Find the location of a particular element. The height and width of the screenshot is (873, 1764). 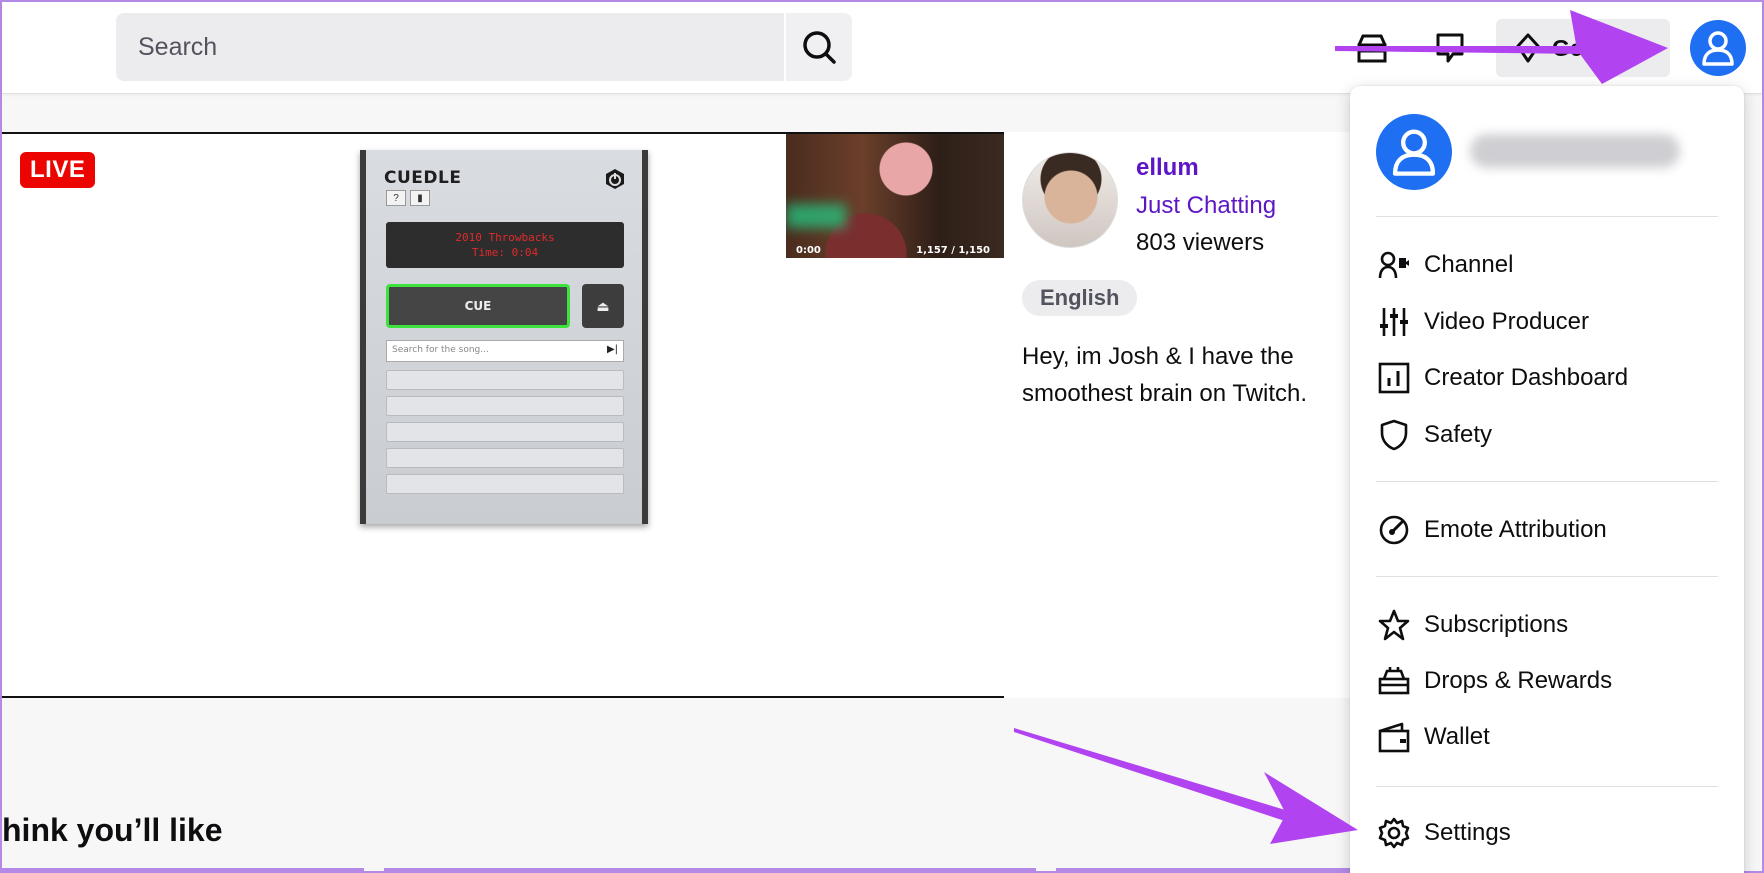

help-icon: ? is located at coordinates (396, 198).